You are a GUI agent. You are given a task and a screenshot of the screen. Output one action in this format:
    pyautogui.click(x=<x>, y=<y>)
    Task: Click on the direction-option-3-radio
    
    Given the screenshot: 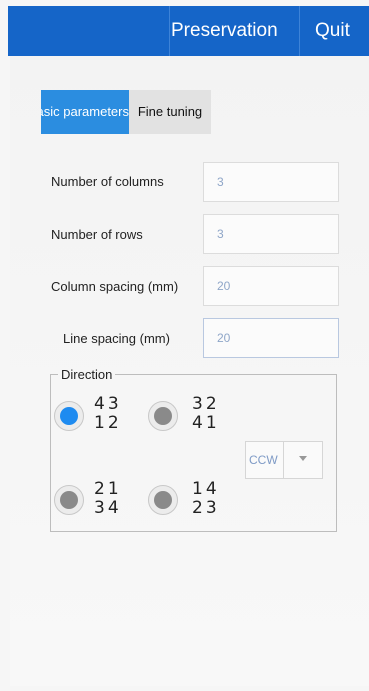 What is the action you would take?
    pyautogui.click(x=69, y=500)
    